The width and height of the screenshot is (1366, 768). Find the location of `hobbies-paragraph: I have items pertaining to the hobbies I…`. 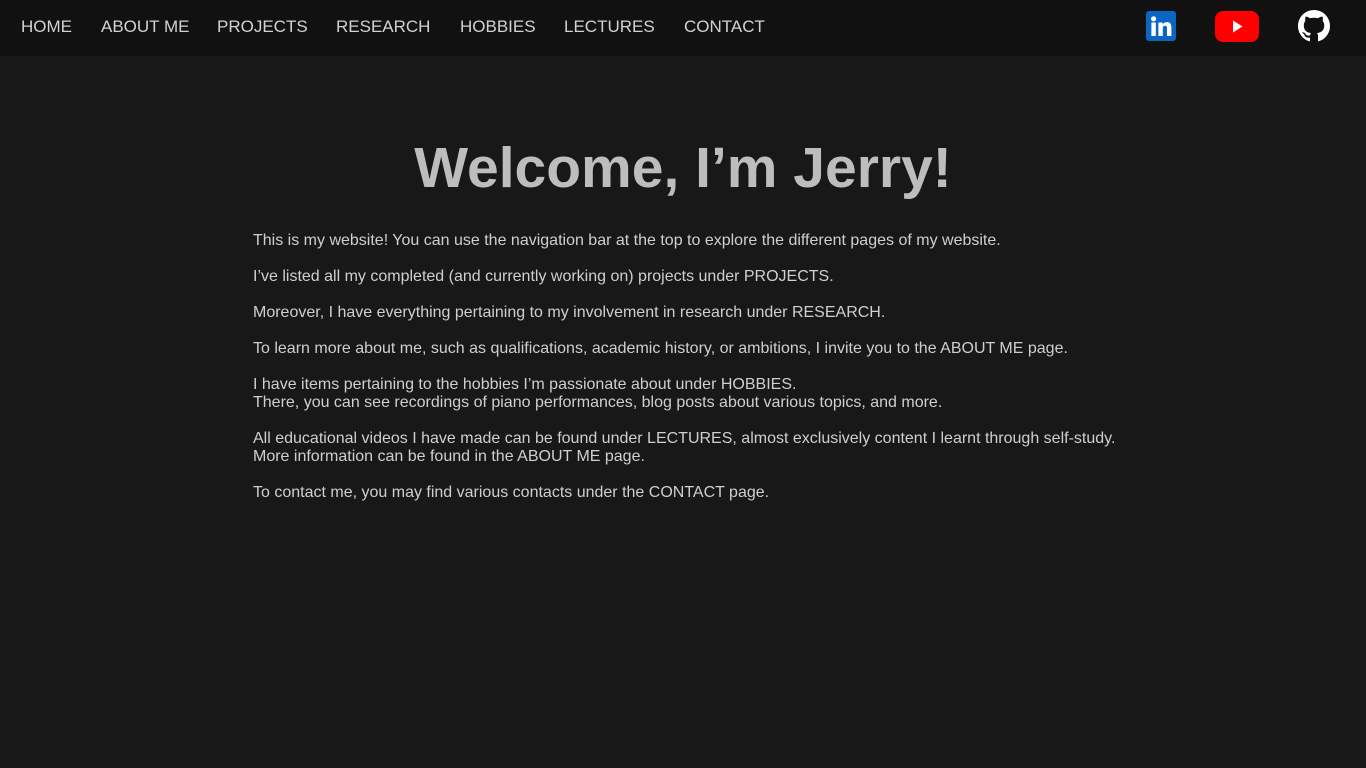

hobbies-paragraph: I have items pertaining to the hobbies I… is located at coordinates (703, 394).